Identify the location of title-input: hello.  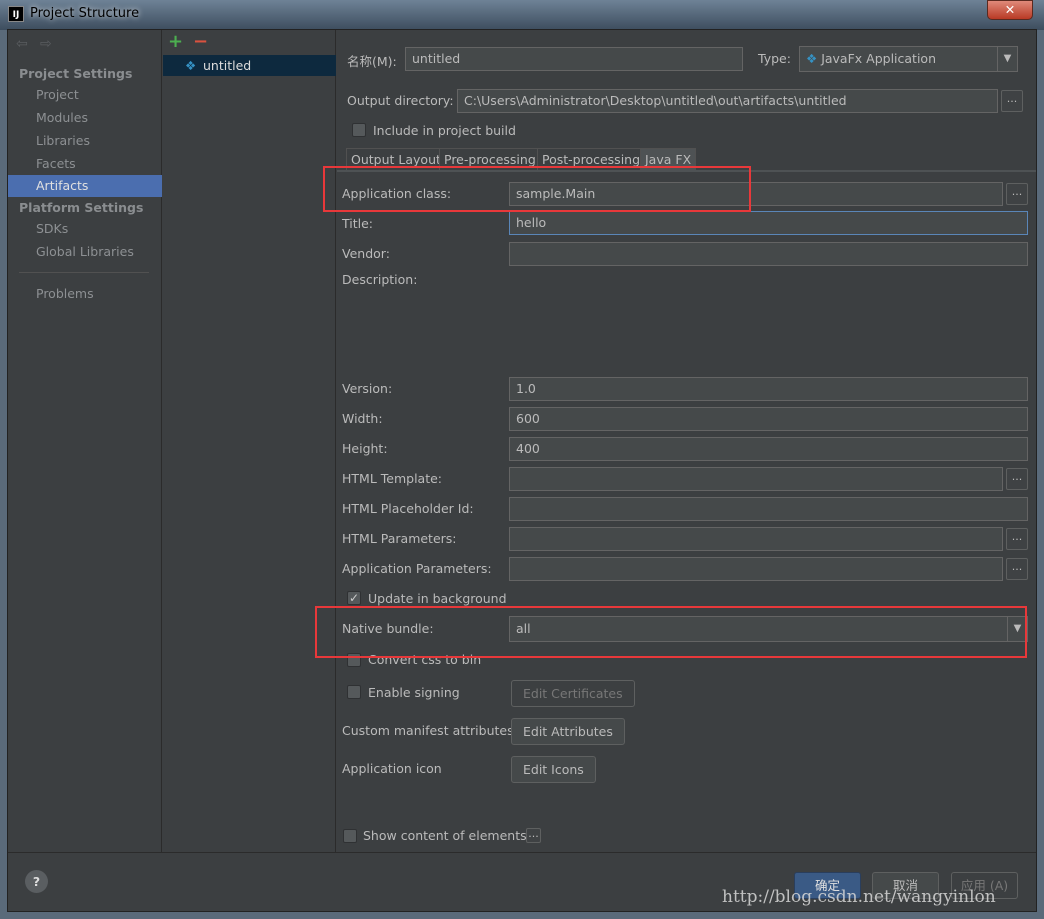
(768, 223).